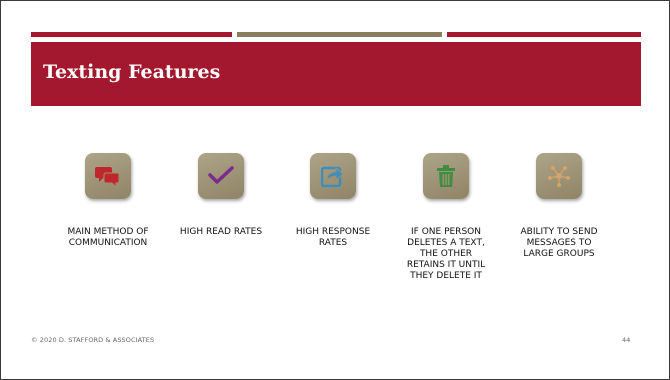 The image size is (670, 380). Describe the element at coordinates (559, 206) in the screenshot. I see `feature-group-messaging: ABILITY TO SEND MESSAGES TO LARGE GROUPS` at that location.